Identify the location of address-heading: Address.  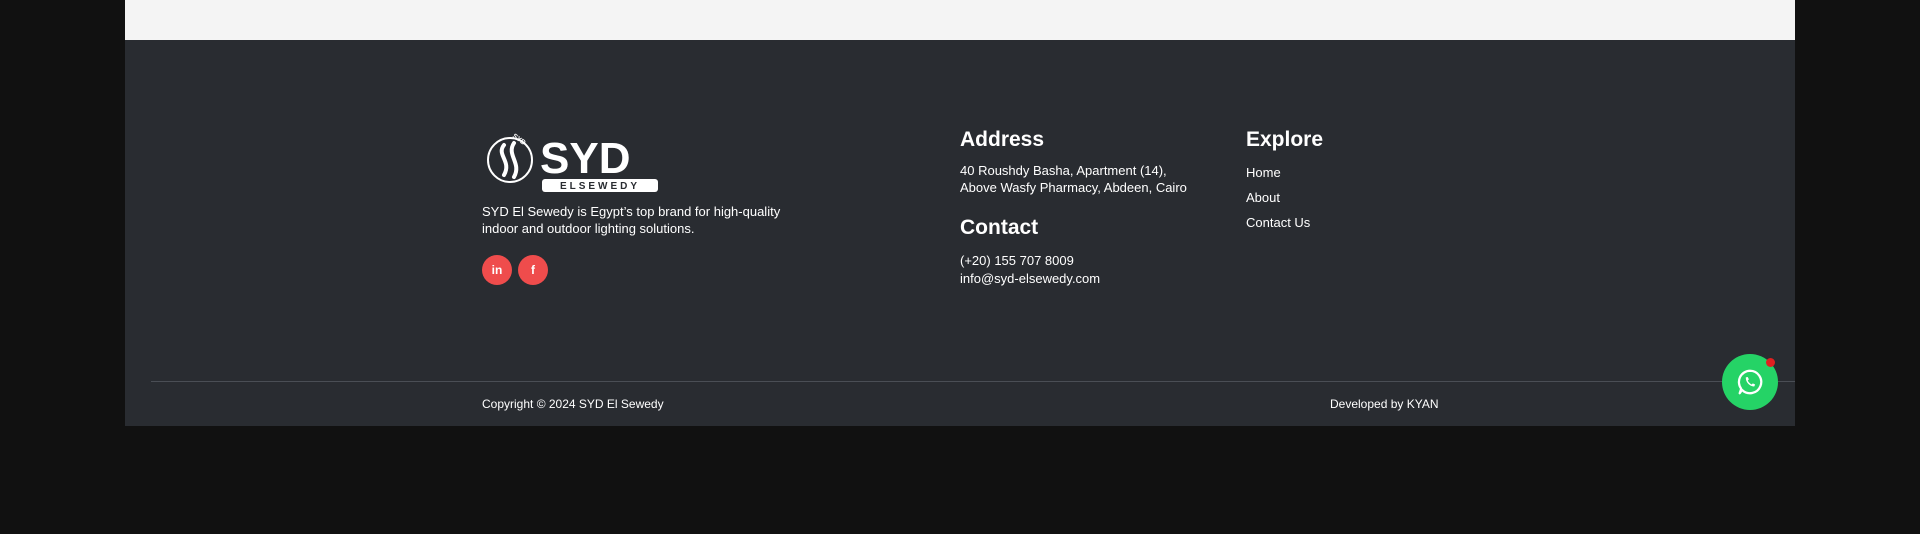
(1002, 139).